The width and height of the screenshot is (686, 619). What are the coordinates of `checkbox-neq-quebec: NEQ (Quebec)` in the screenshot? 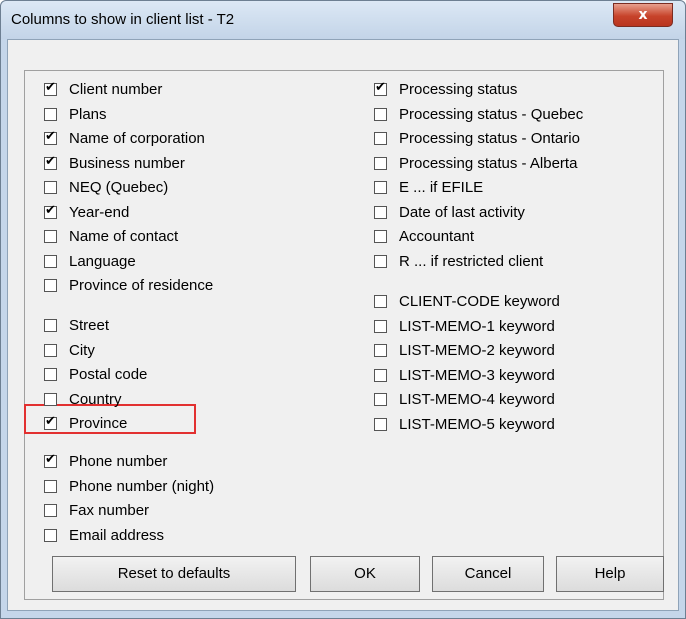 It's located at (106, 187).